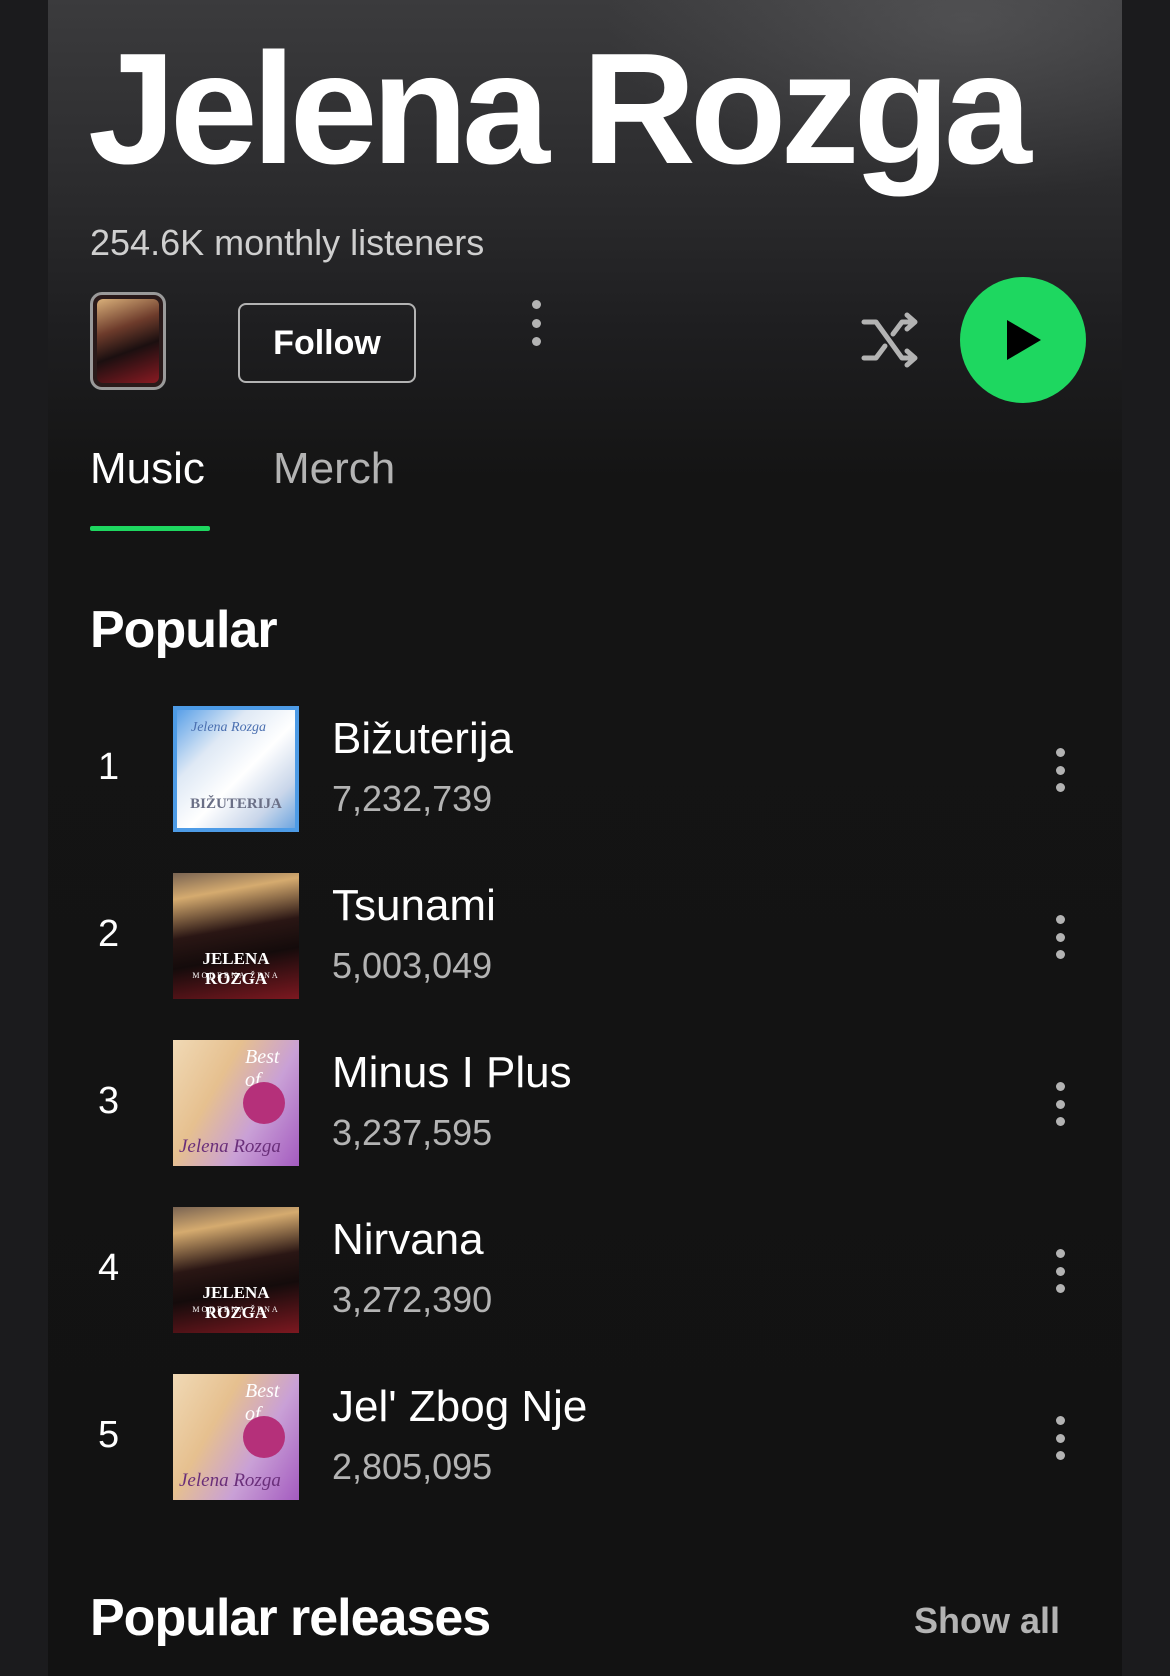 The width and height of the screenshot is (1170, 1676). What do you see at coordinates (109, 1435) in the screenshot?
I see `track-rank: 5` at bounding box center [109, 1435].